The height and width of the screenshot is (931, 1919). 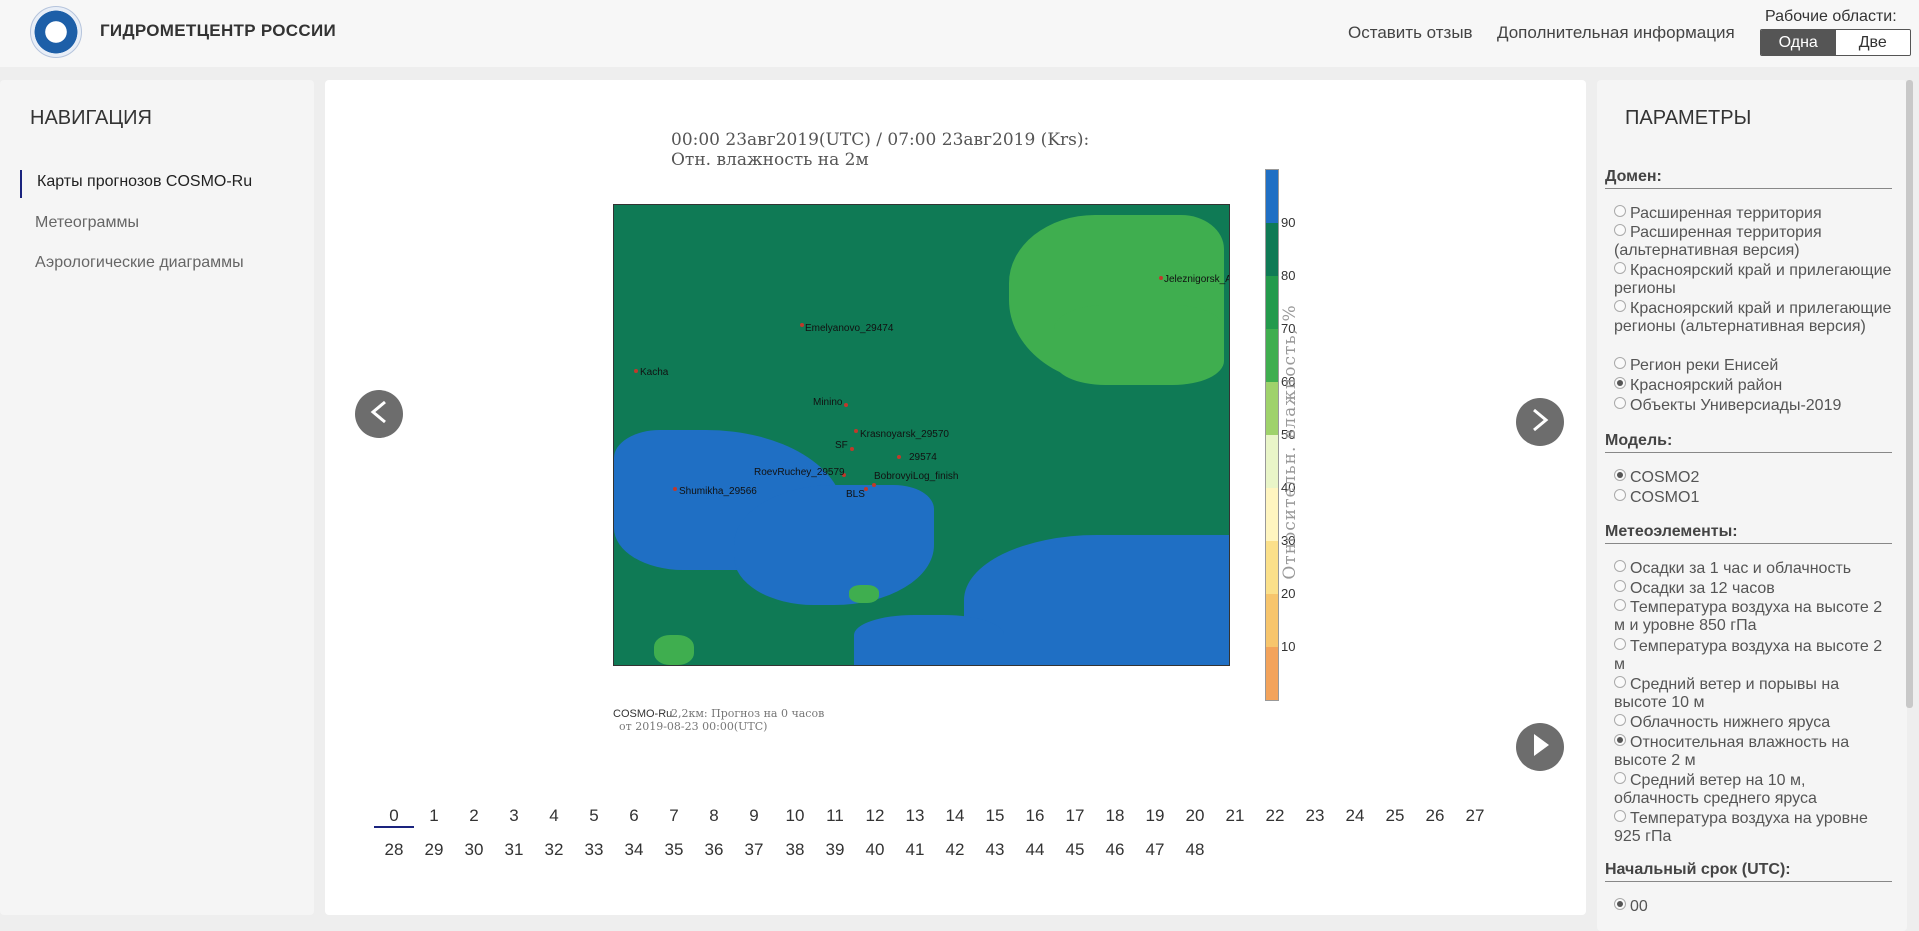 What do you see at coordinates (915, 850) in the screenshot?
I see `forecast-step: 41` at bounding box center [915, 850].